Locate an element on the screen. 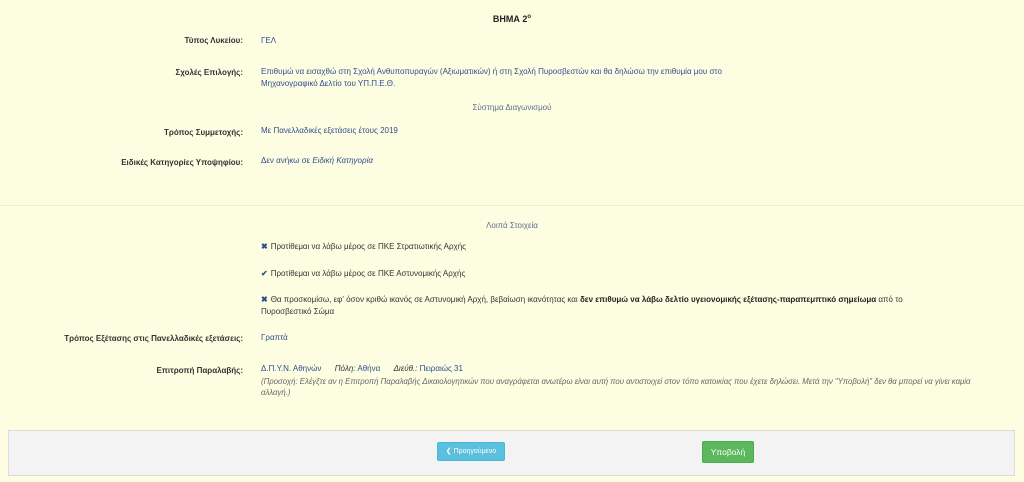 The height and width of the screenshot is (482, 1024). committee-address: Πειραιώς 31 is located at coordinates (441, 368).